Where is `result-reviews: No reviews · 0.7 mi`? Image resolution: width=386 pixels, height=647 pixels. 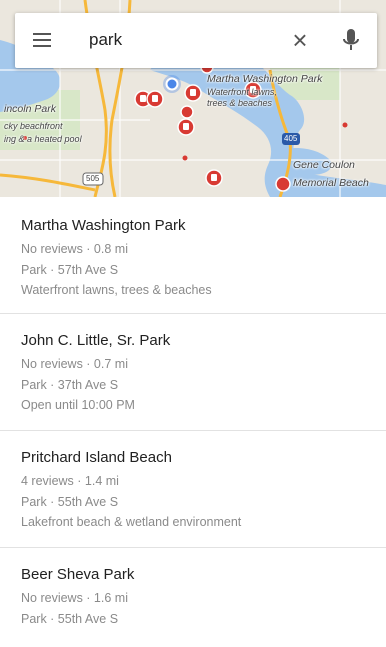 result-reviews: No reviews · 0.7 mi is located at coordinates (74, 364).